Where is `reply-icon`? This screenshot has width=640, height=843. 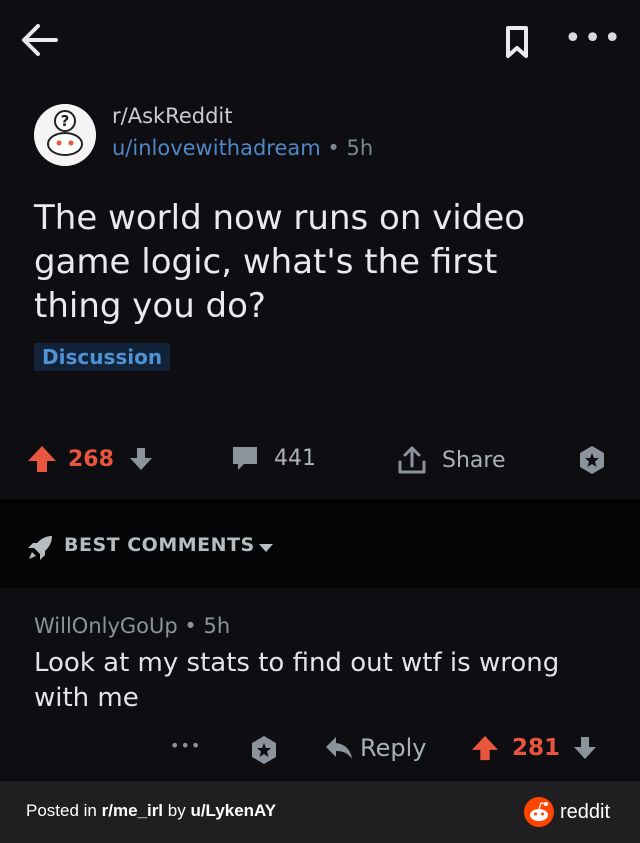 reply-icon is located at coordinates (339, 748).